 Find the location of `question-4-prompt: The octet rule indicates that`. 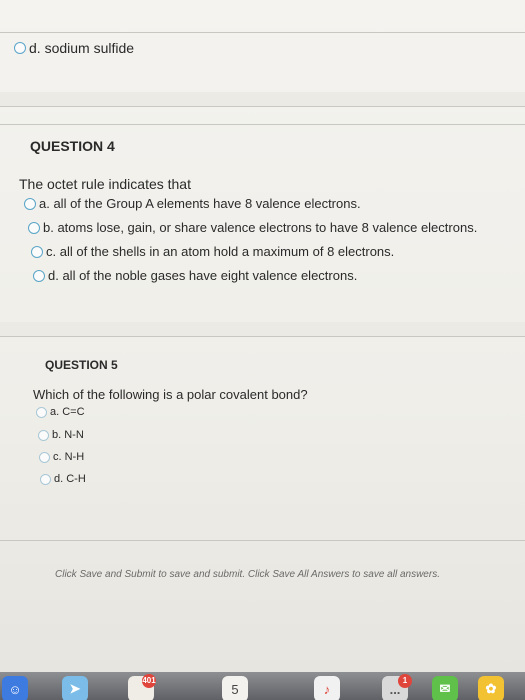

question-4-prompt: The octet rule indicates that is located at coordinates (105, 184).